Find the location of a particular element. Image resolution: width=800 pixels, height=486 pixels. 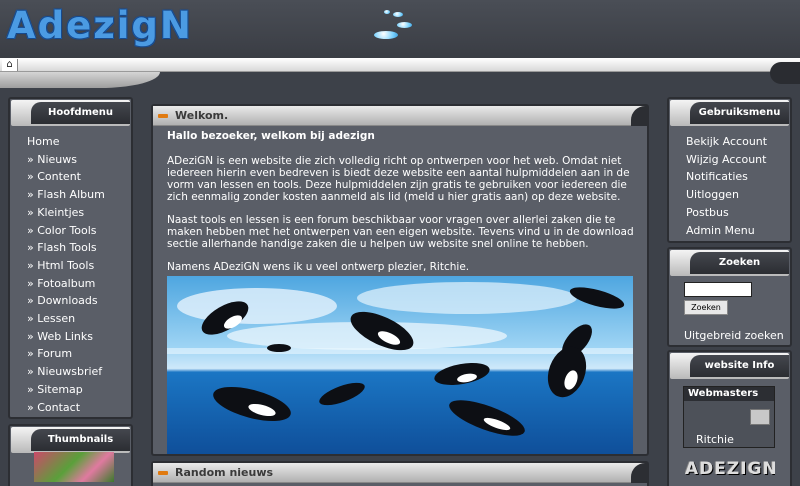

menu-item-flash-tools: » Flash Tools is located at coordinates (70, 248).